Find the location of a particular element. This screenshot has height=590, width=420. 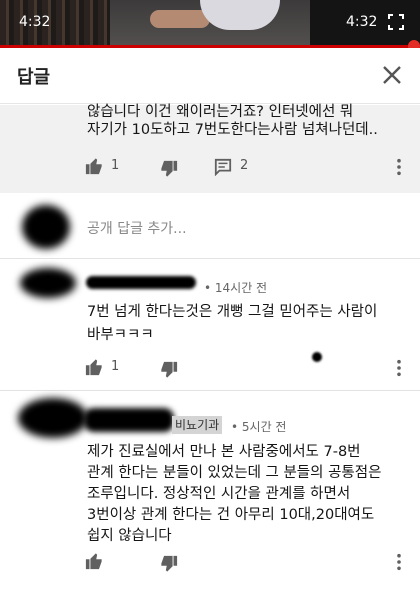

comment-text-line: 관계 한다는 분들이 있었는데 그 분들의 공통점은 is located at coordinates (234, 473).